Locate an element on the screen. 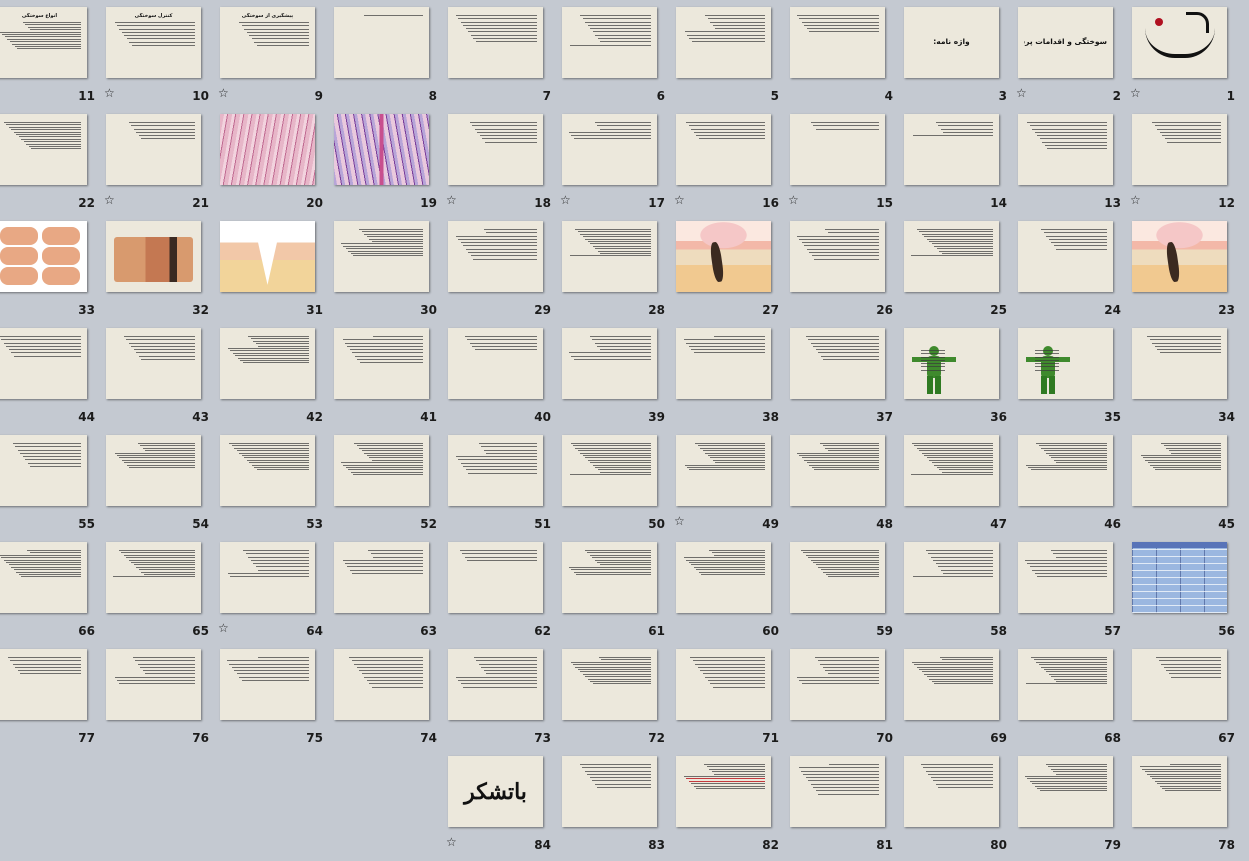 This screenshot has height=861, width=1249. slide-cell: 14 is located at coordinates (959, 165).